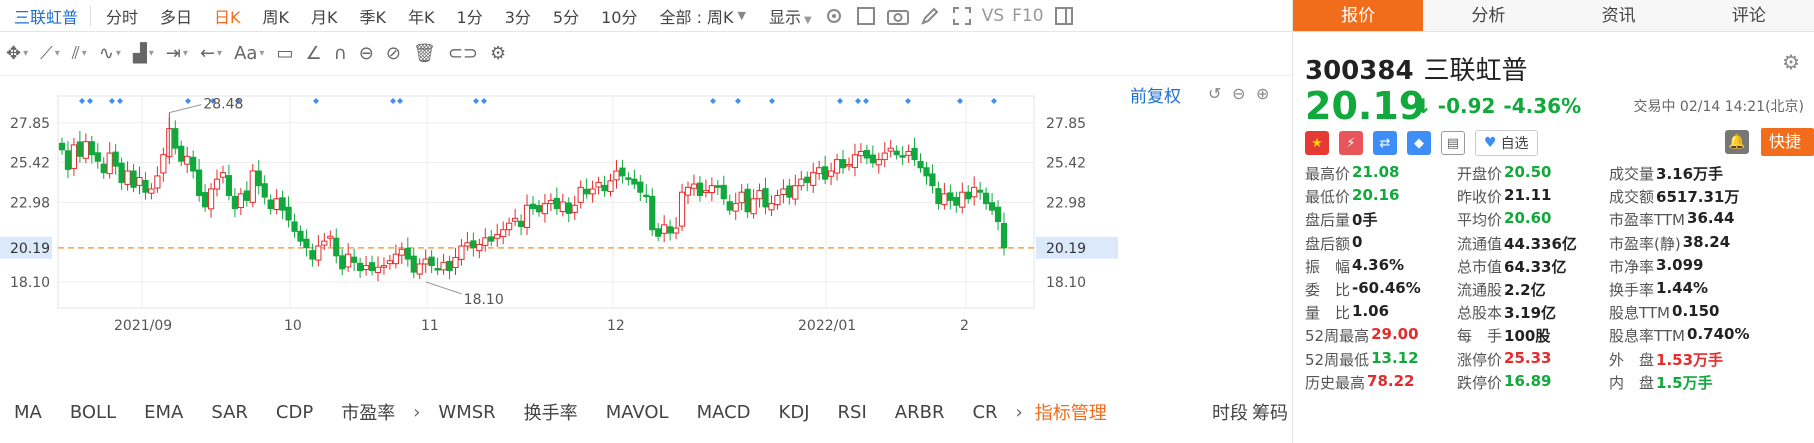 The width and height of the screenshot is (1814, 443). Describe the element at coordinates (463, 54) in the screenshot. I see `link-icon: ⊂⊃` at that location.